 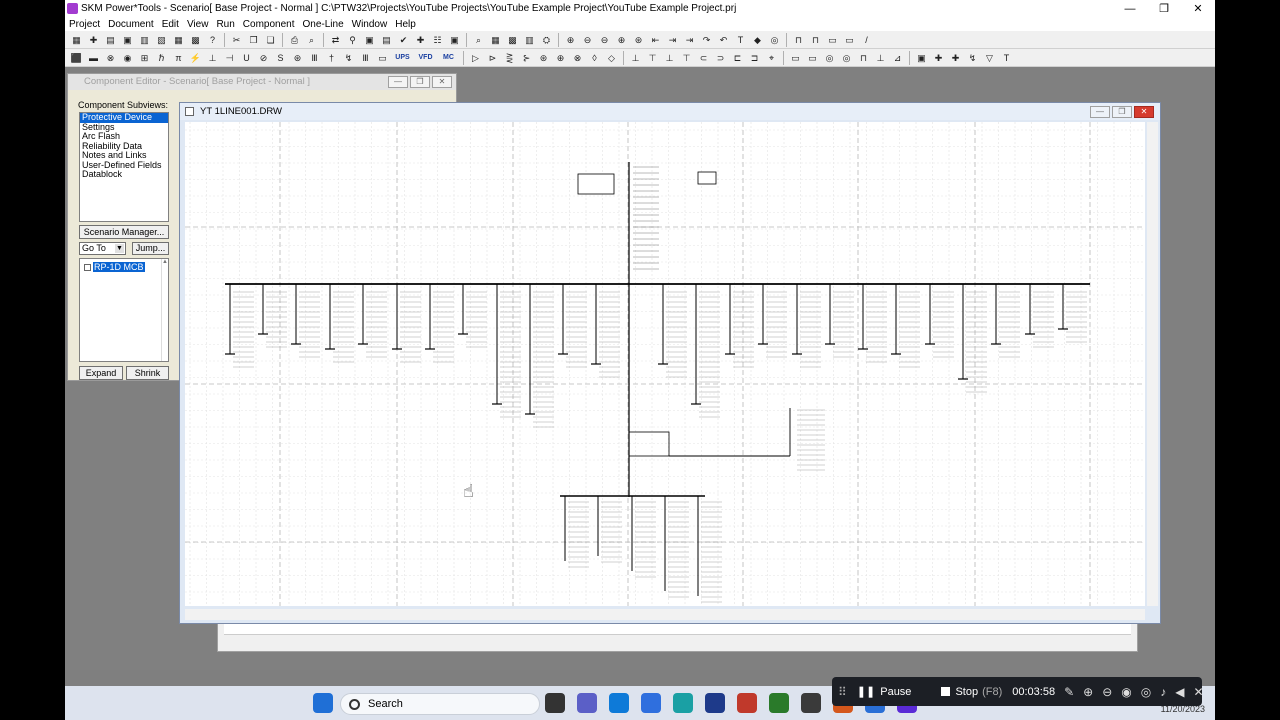 What do you see at coordinates (213, 40) in the screenshot?
I see `toolbar1-tool-icon: ?` at bounding box center [213, 40].